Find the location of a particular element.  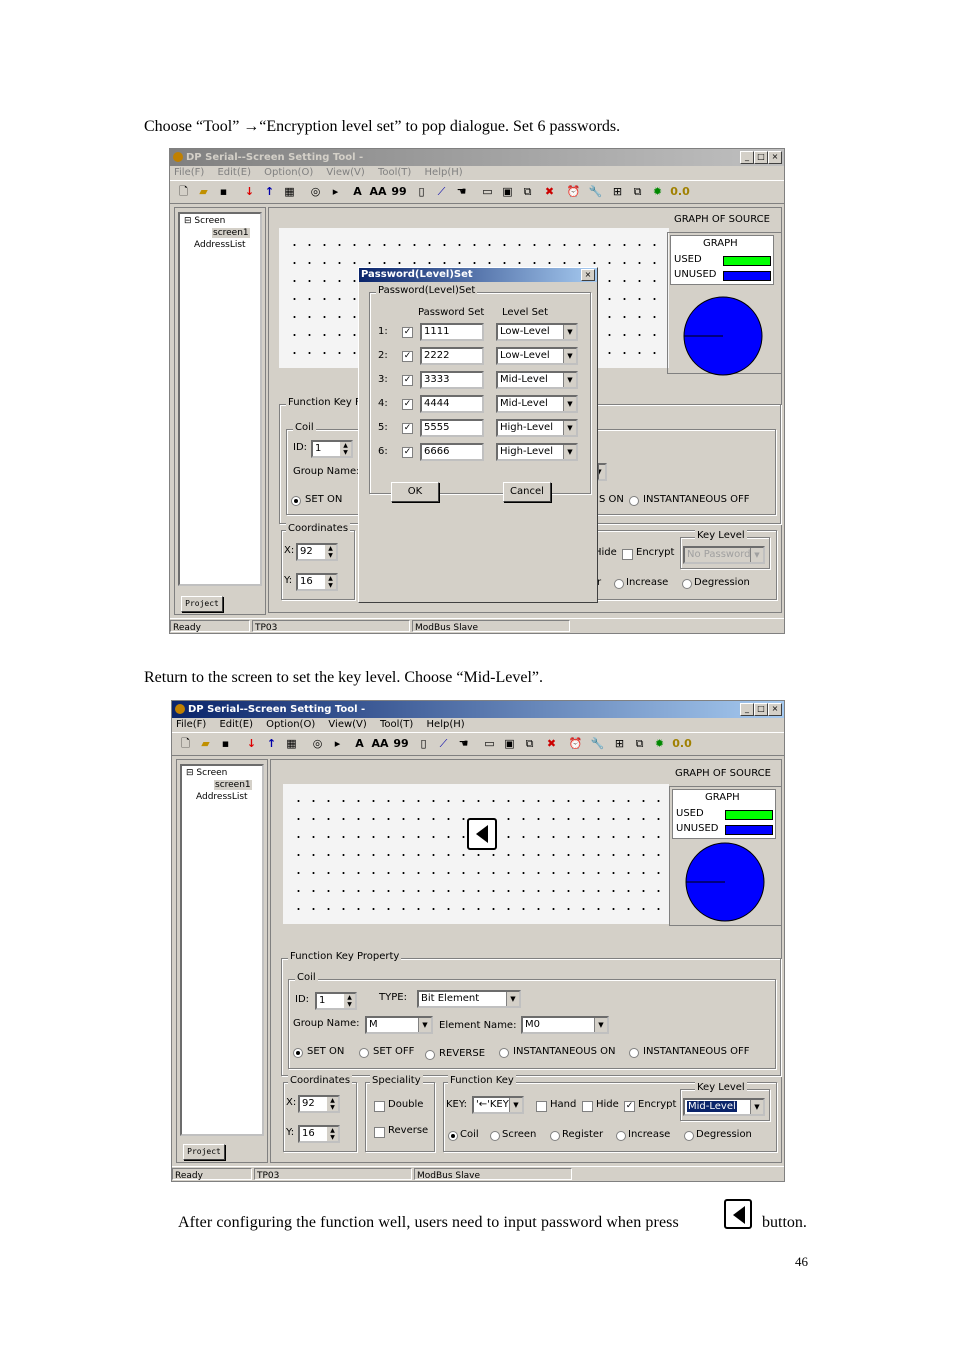

inst-off-radio is located at coordinates (634, 1053).